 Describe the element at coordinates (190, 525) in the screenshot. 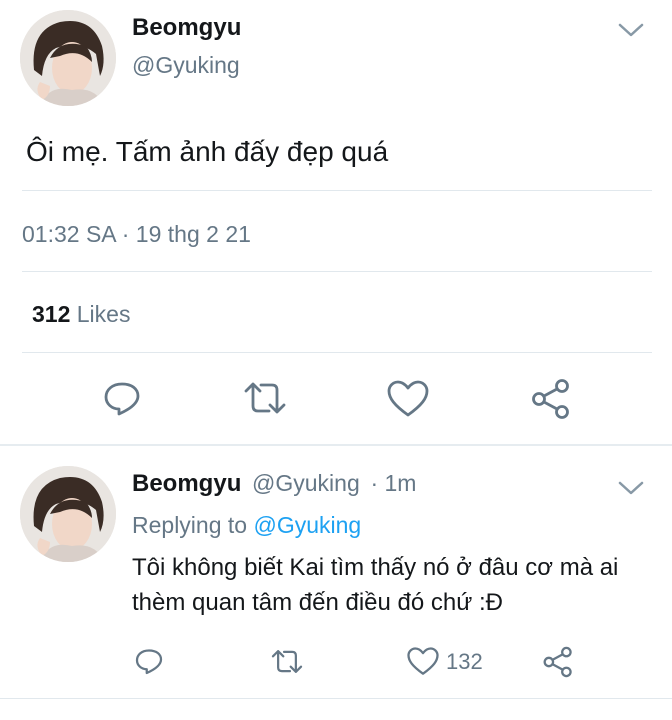

I see `replying-to-label: Replying to` at that location.